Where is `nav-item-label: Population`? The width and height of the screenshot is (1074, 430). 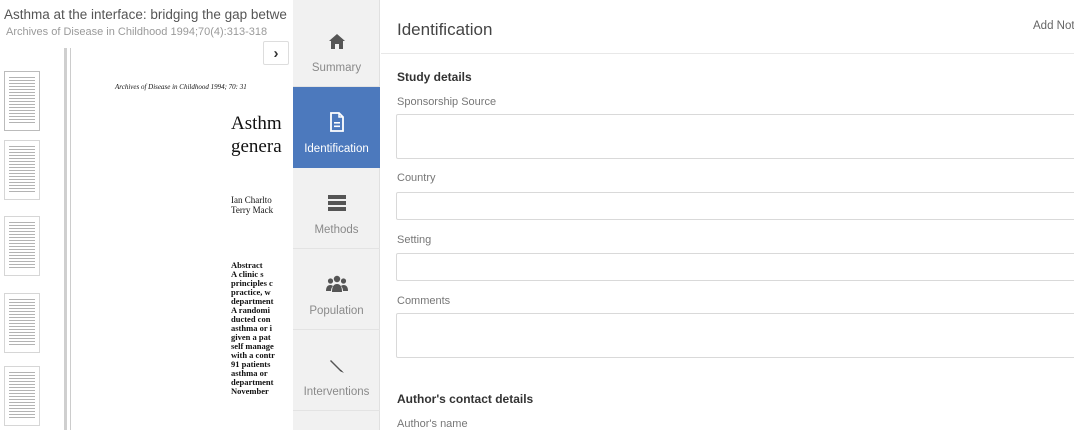
nav-item-label: Population is located at coordinates (336, 311).